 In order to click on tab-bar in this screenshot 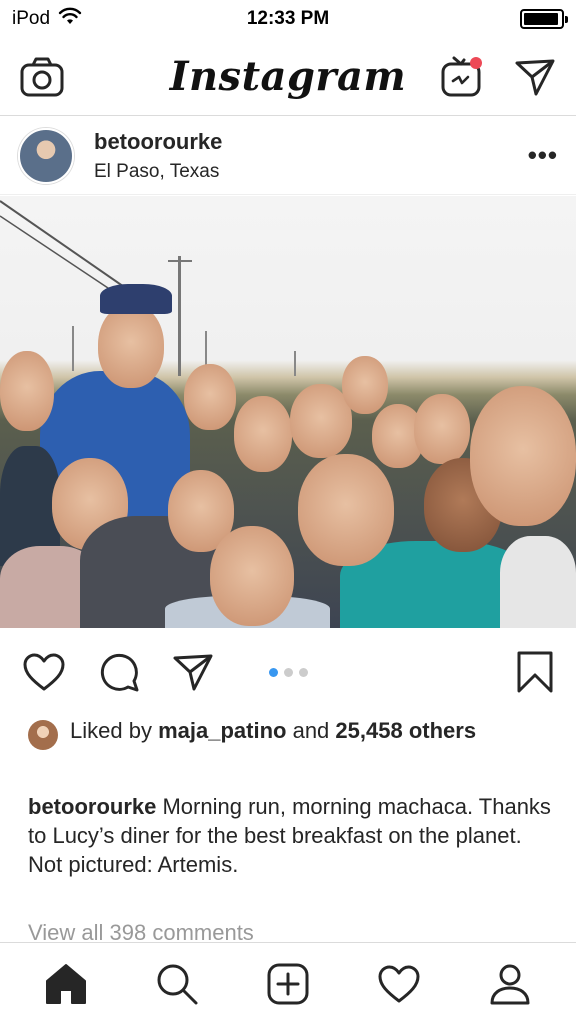, I will do `click(288, 983)`.